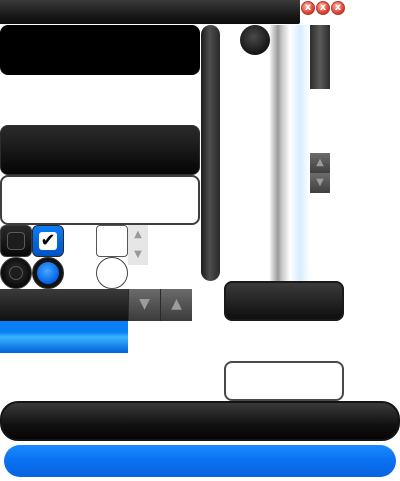 Image resolution: width=400 pixels, height=481 pixels. What do you see at coordinates (100, 200) in the screenshot?
I see `white-textbox` at bounding box center [100, 200].